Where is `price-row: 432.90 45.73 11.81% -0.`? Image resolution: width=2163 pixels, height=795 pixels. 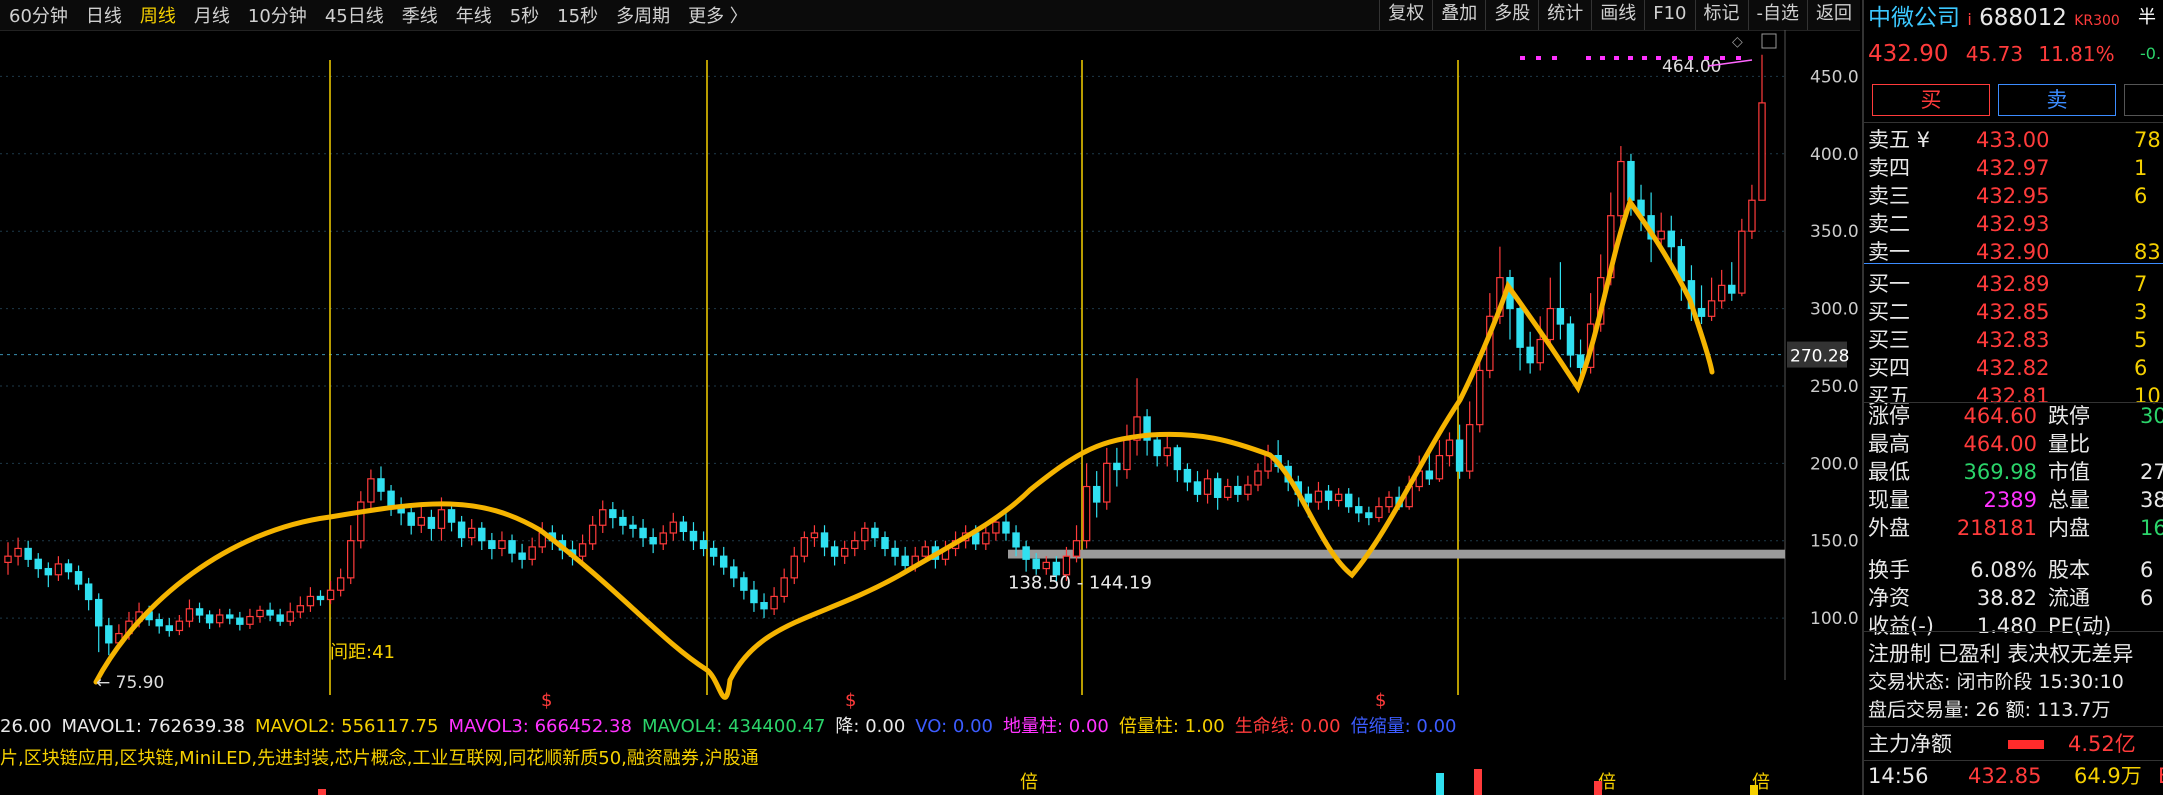 price-row: 432.90 45.73 11.81% -0. is located at coordinates (2014, 54).